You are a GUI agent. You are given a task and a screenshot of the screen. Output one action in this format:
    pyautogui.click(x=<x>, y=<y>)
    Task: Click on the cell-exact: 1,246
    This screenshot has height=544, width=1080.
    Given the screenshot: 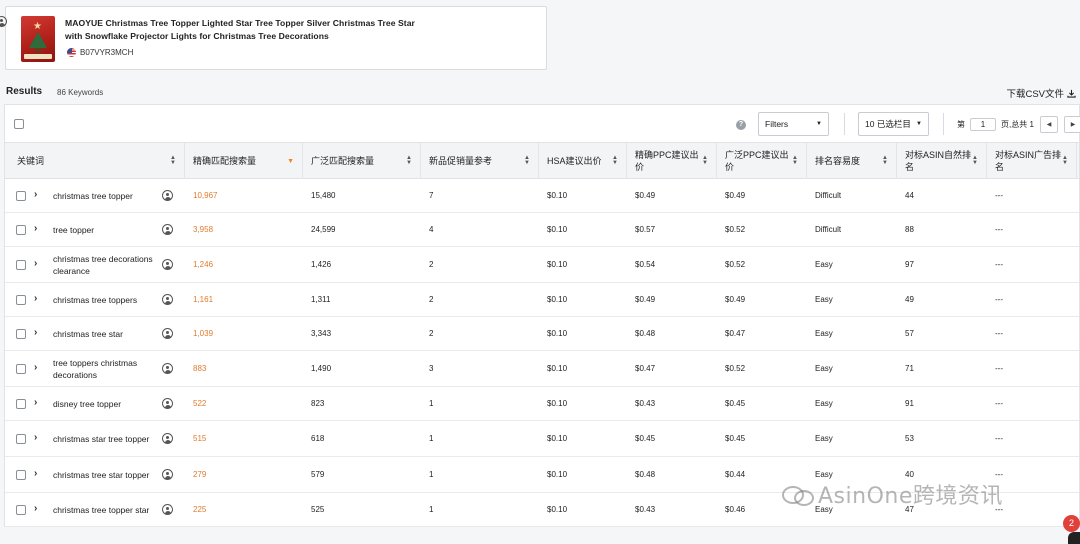 What is the action you would take?
    pyautogui.click(x=203, y=264)
    